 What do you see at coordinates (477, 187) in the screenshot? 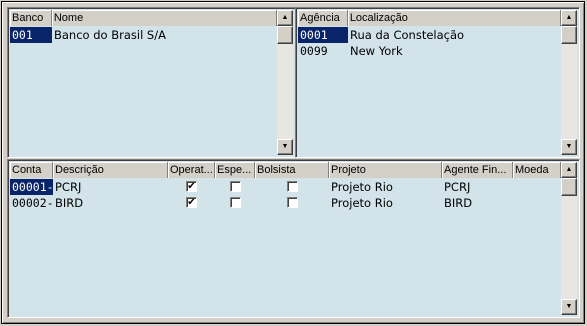
I see `cell-agente: PCRJ` at bounding box center [477, 187].